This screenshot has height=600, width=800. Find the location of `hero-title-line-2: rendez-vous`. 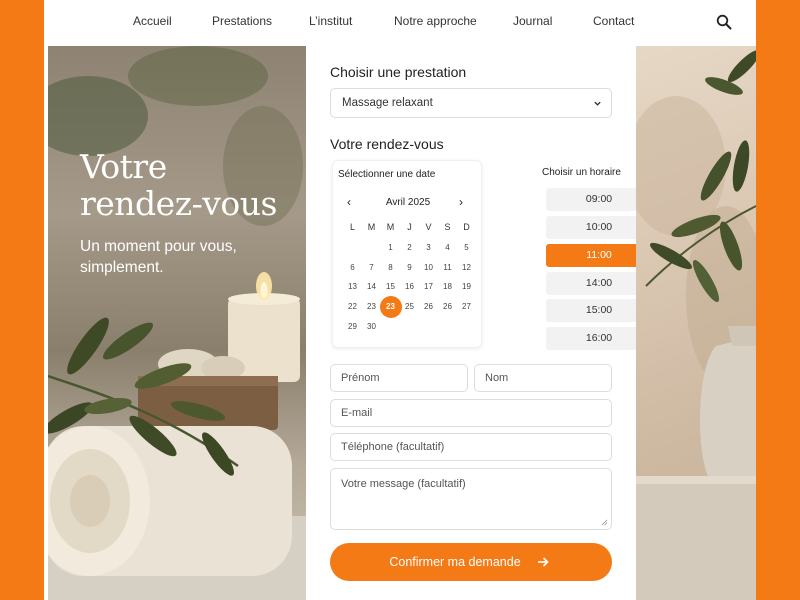

hero-title-line-2: rendez-vous is located at coordinates (178, 203).